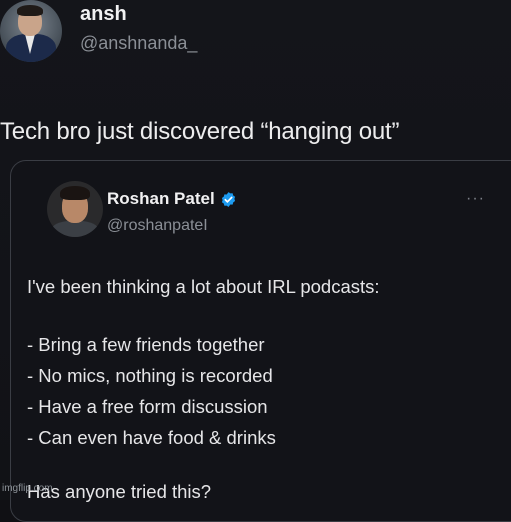 This screenshot has width=511, height=522. I want to click on list-item: - Bring a few friends together, so click(146, 344).